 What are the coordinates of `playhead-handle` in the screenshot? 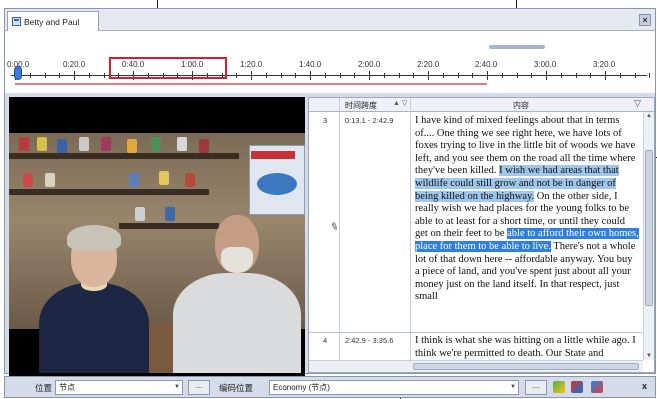 It's located at (18, 73).